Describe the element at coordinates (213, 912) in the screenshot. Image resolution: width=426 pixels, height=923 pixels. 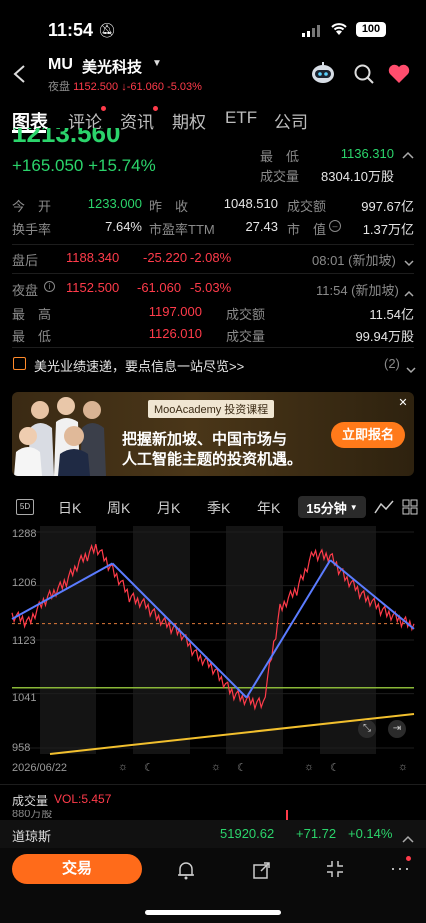
I see `home-indicator` at that location.